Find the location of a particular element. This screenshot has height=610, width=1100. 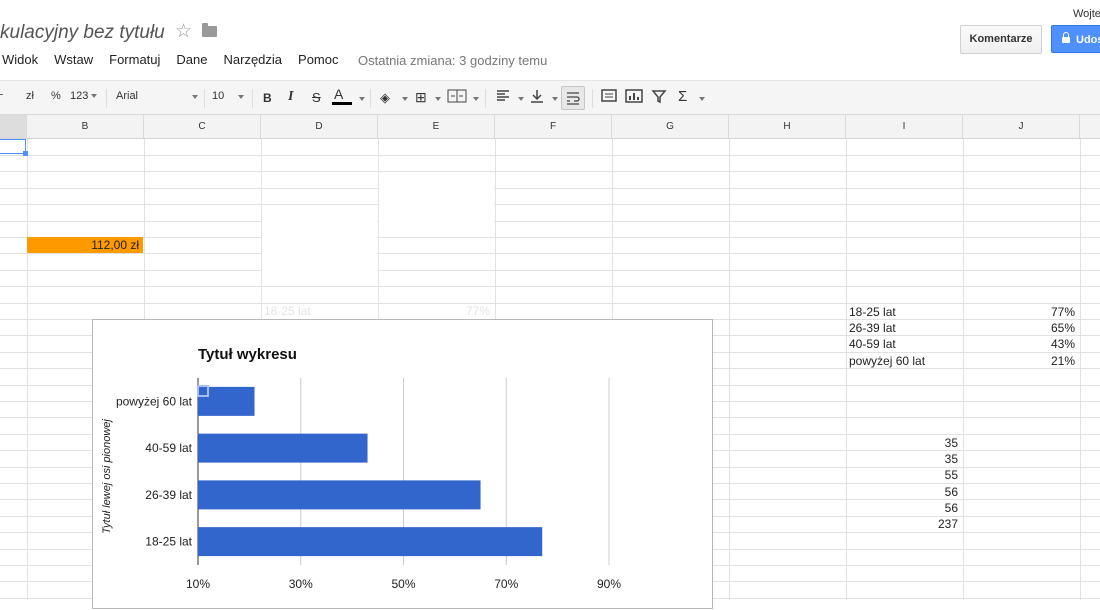

lock-icon is located at coordinates (1066, 37).